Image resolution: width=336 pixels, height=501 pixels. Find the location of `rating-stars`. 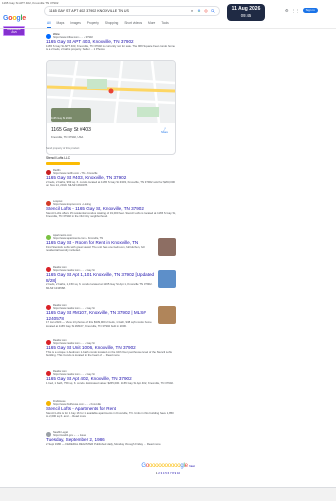

rating-stars is located at coordinates (63, 163).